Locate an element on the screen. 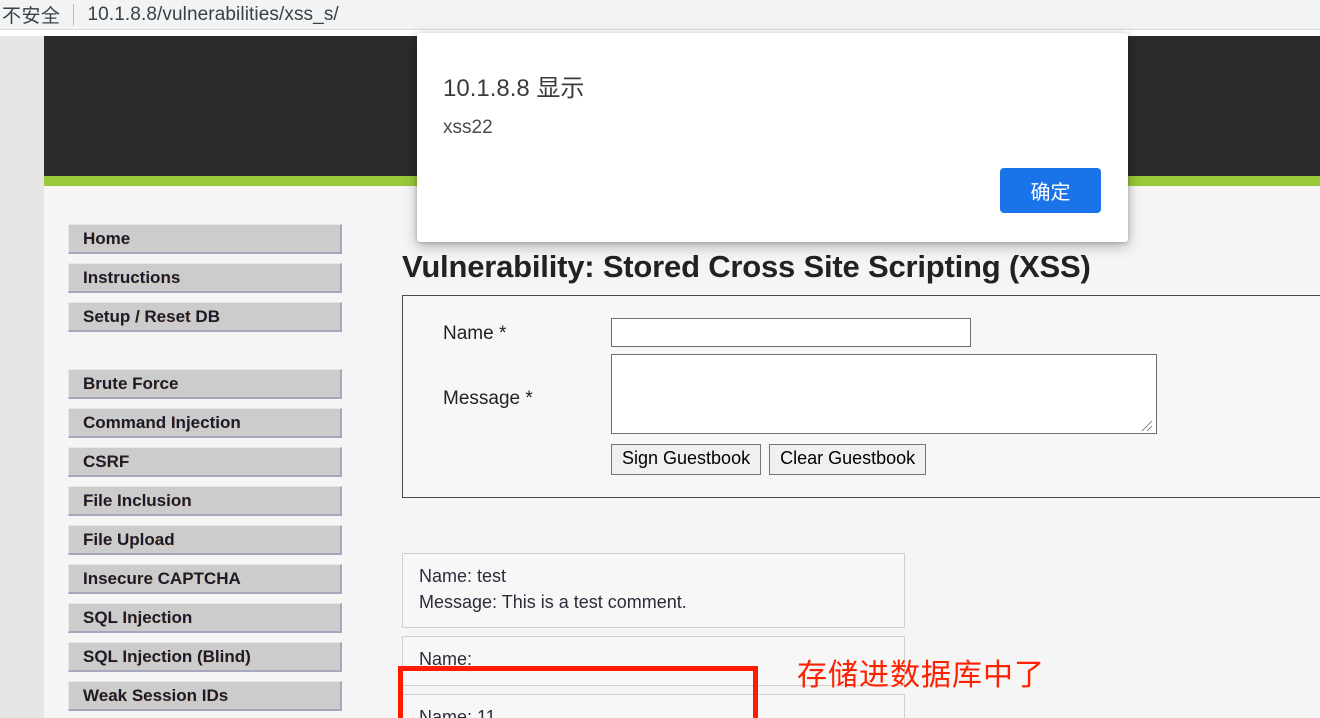  dialog-ok-button: 确定 is located at coordinates (1050, 190).